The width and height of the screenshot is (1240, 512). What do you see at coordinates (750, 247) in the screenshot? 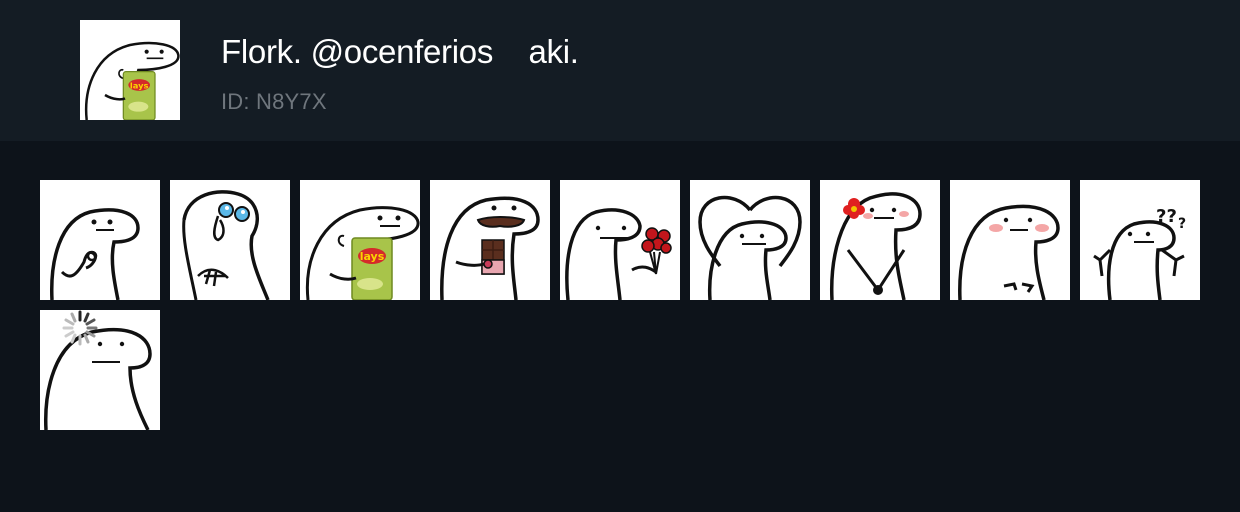
I see `flork-heart-icon` at bounding box center [750, 247].